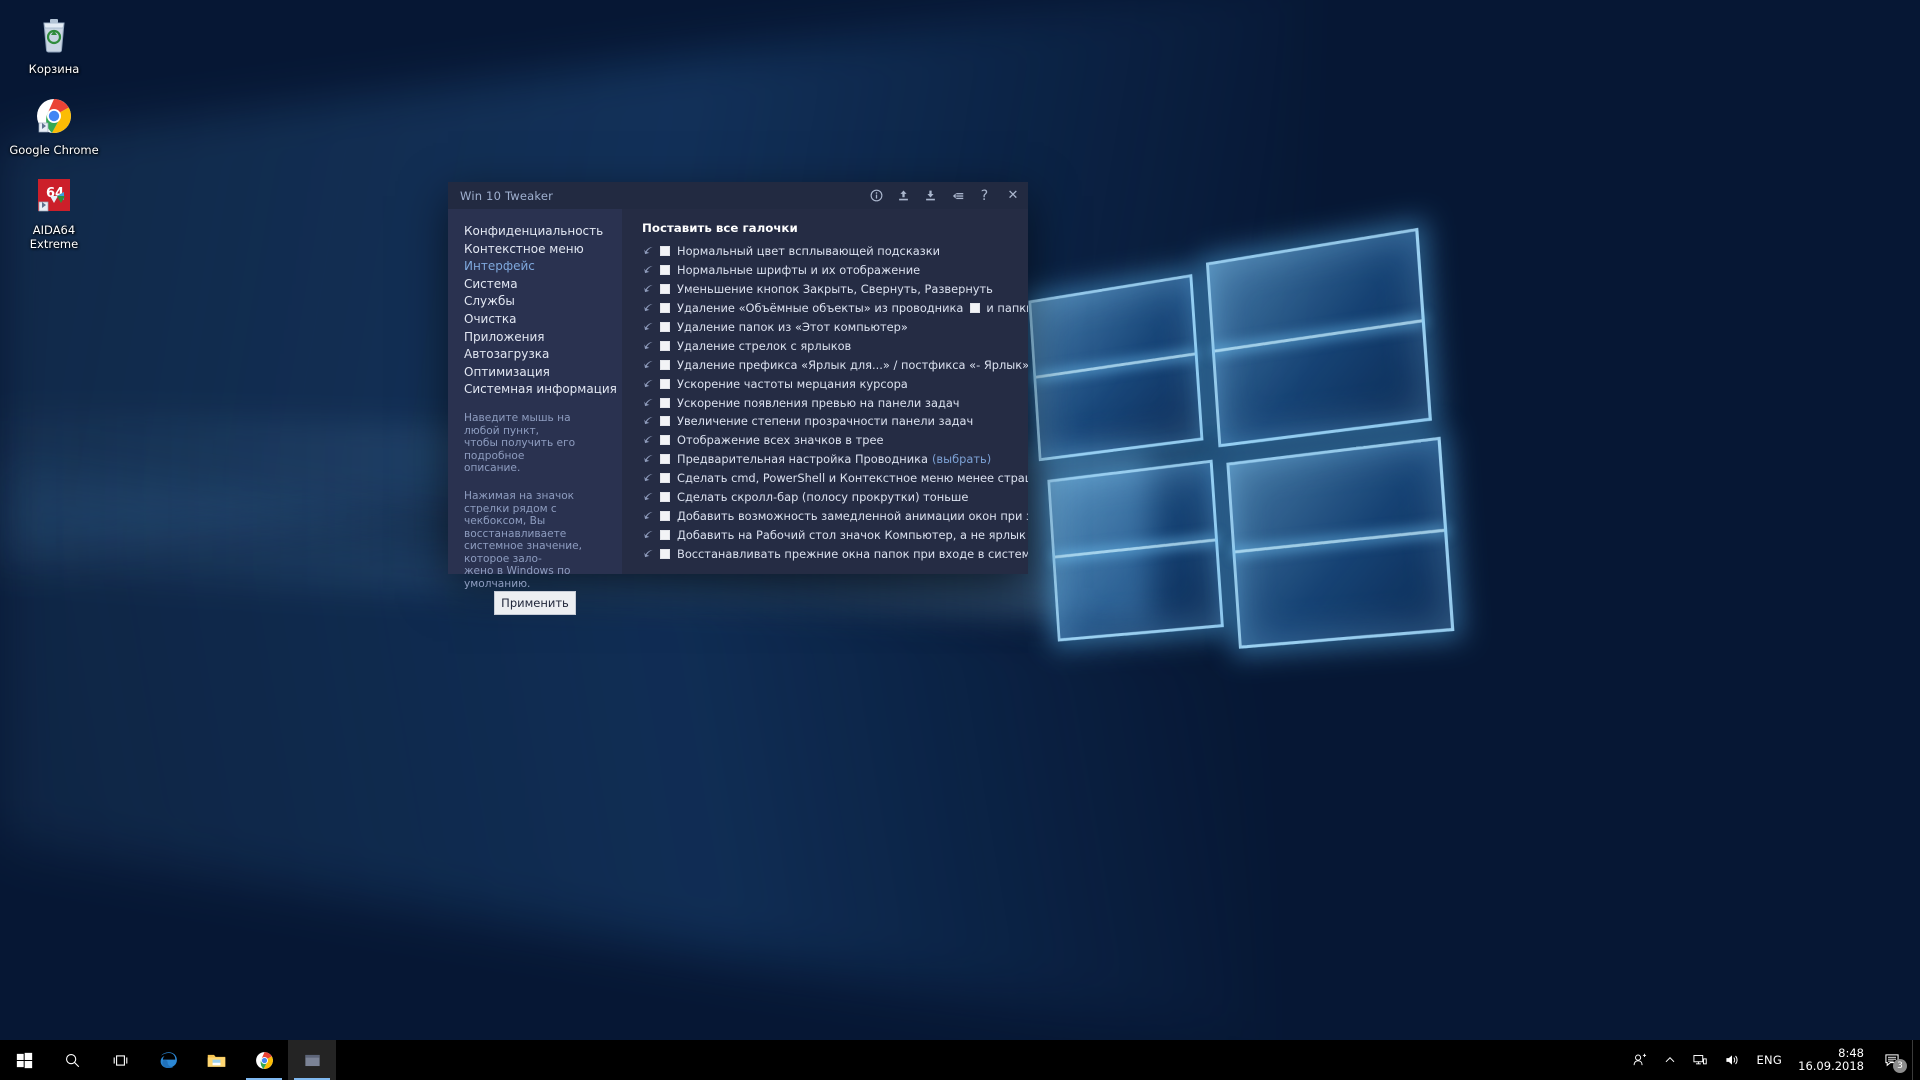 This screenshot has height=1080, width=1920. Describe the element at coordinates (543, 373) in the screenshot. I see `sidebar-item-optimization: Оптимизация` at that location.